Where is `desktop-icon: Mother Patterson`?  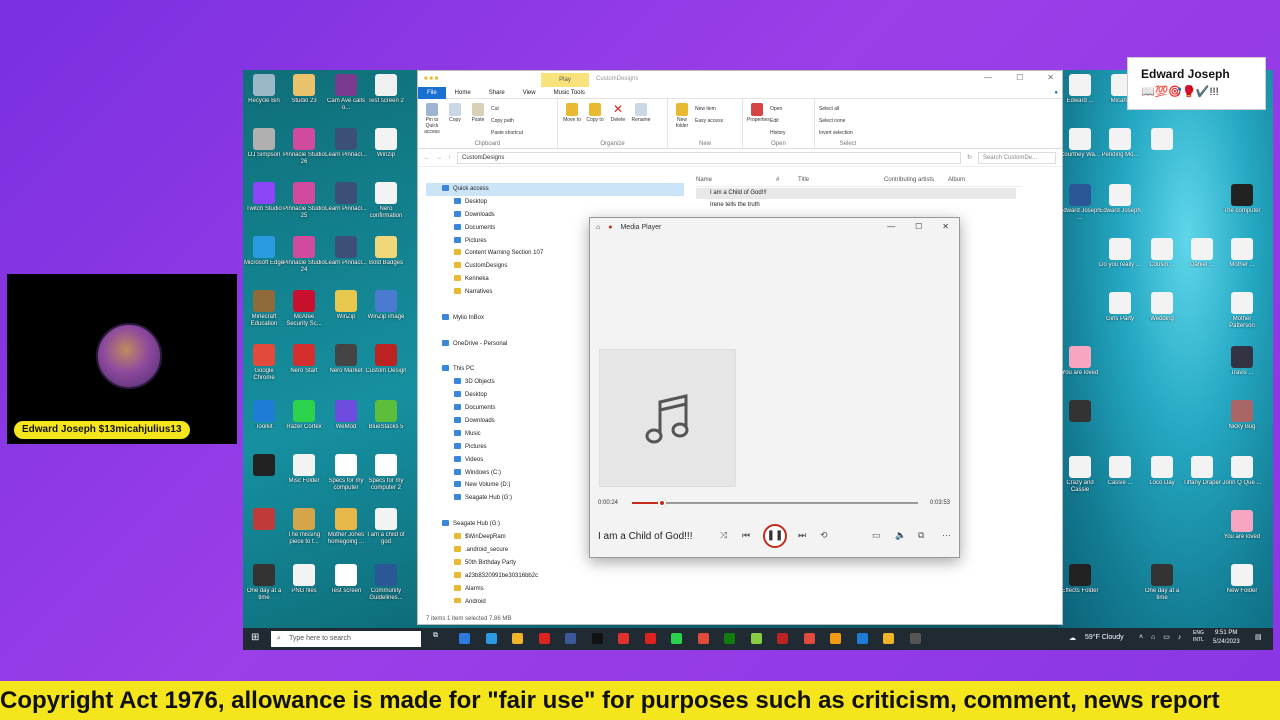
desktop-icon: Mother Patterson is located at coordinates (1242, 311).